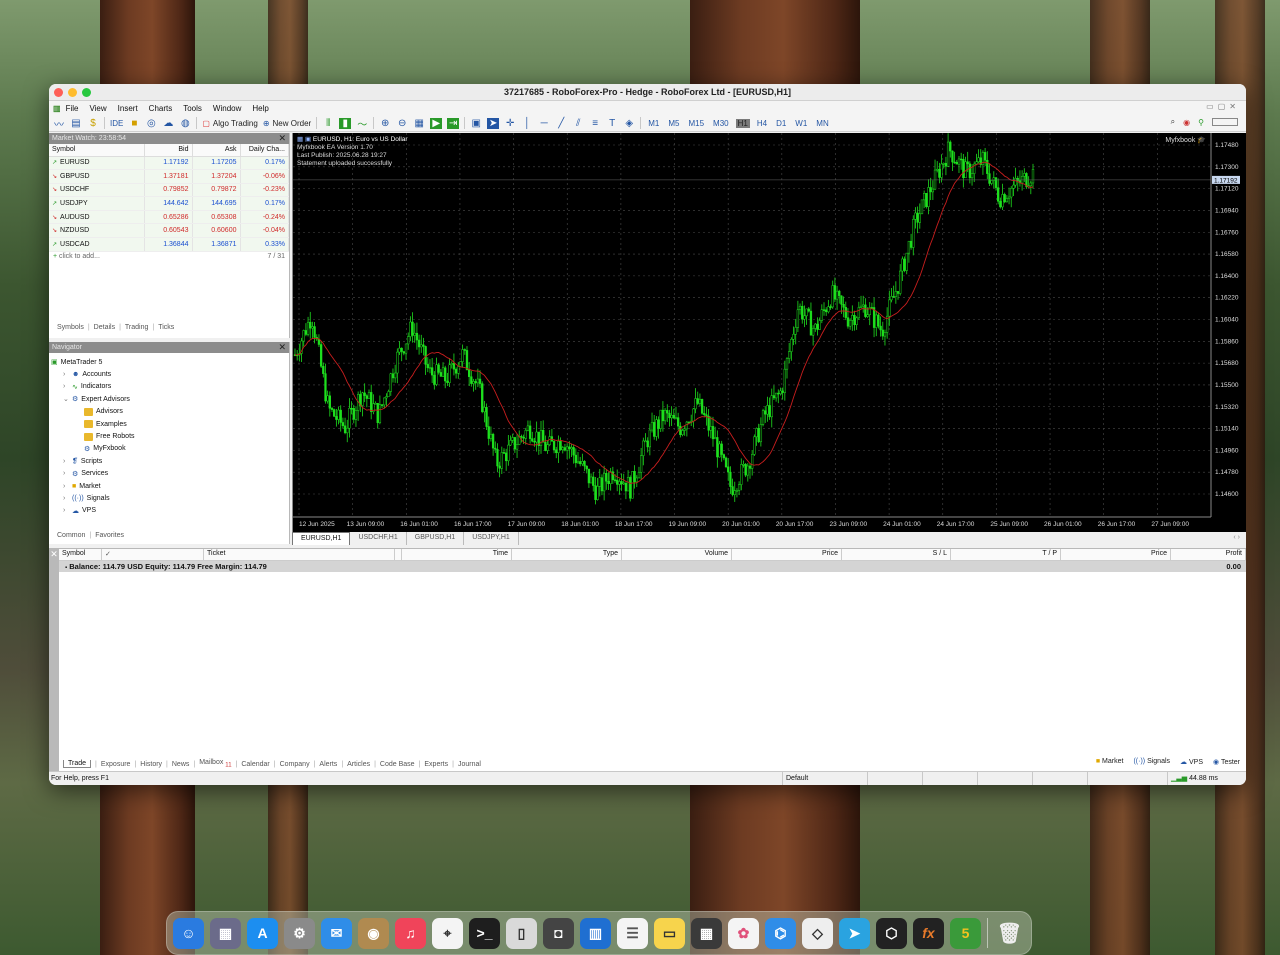  I want to click on col-volume: Volume, so click(677, 554).